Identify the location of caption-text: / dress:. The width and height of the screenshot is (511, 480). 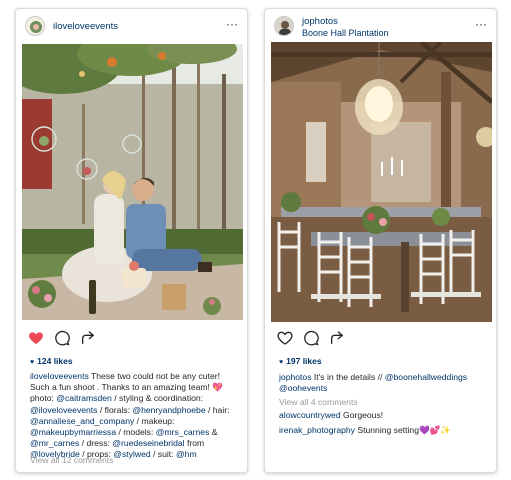
(96, 443).